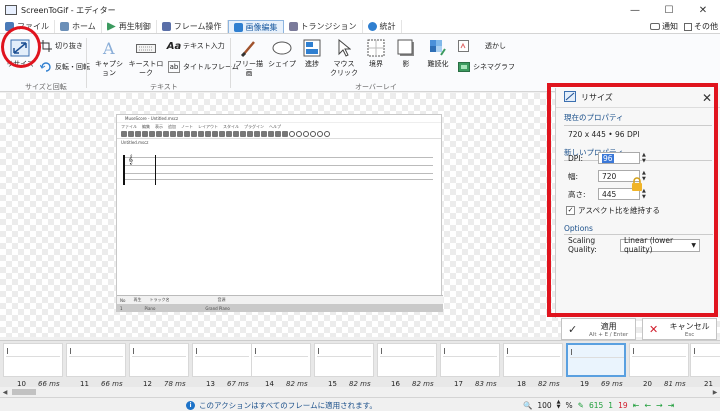 The width and height of the screenshot is (720, 411). I want to click on image-icon, so click(238, 27).